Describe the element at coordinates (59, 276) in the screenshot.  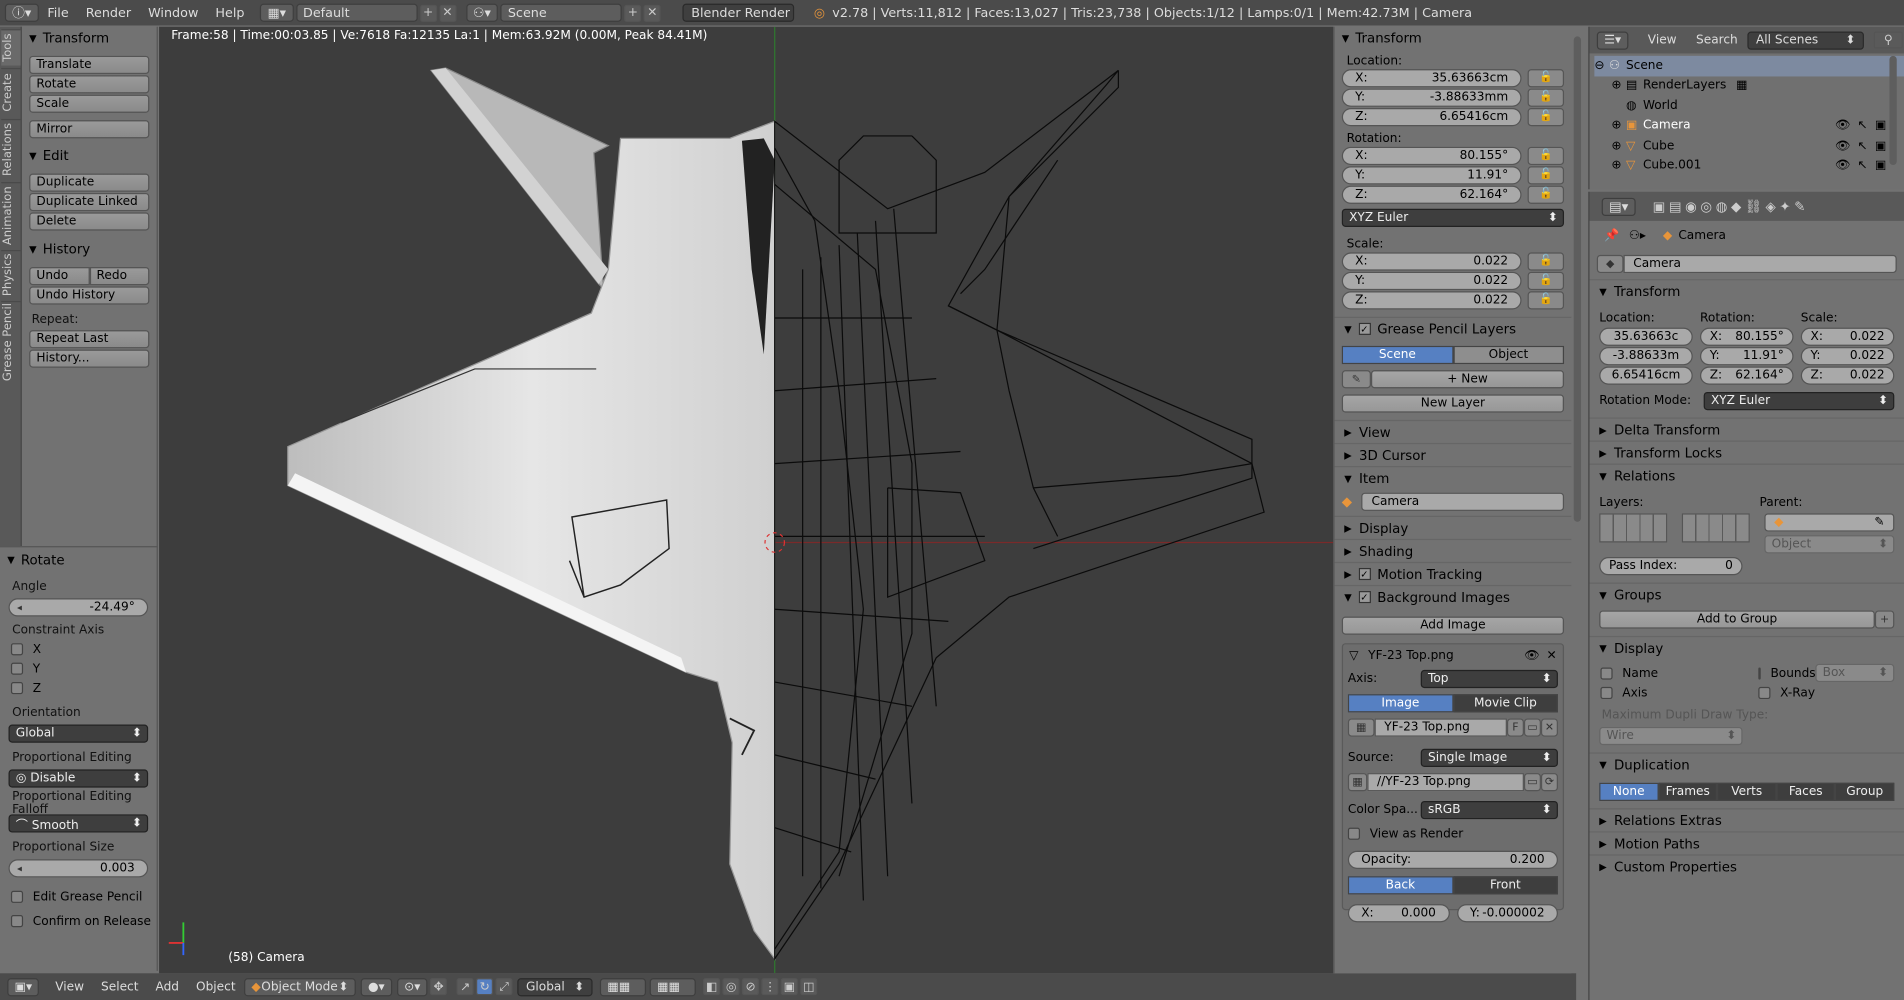
I see `undo-button: Undo` at that location.